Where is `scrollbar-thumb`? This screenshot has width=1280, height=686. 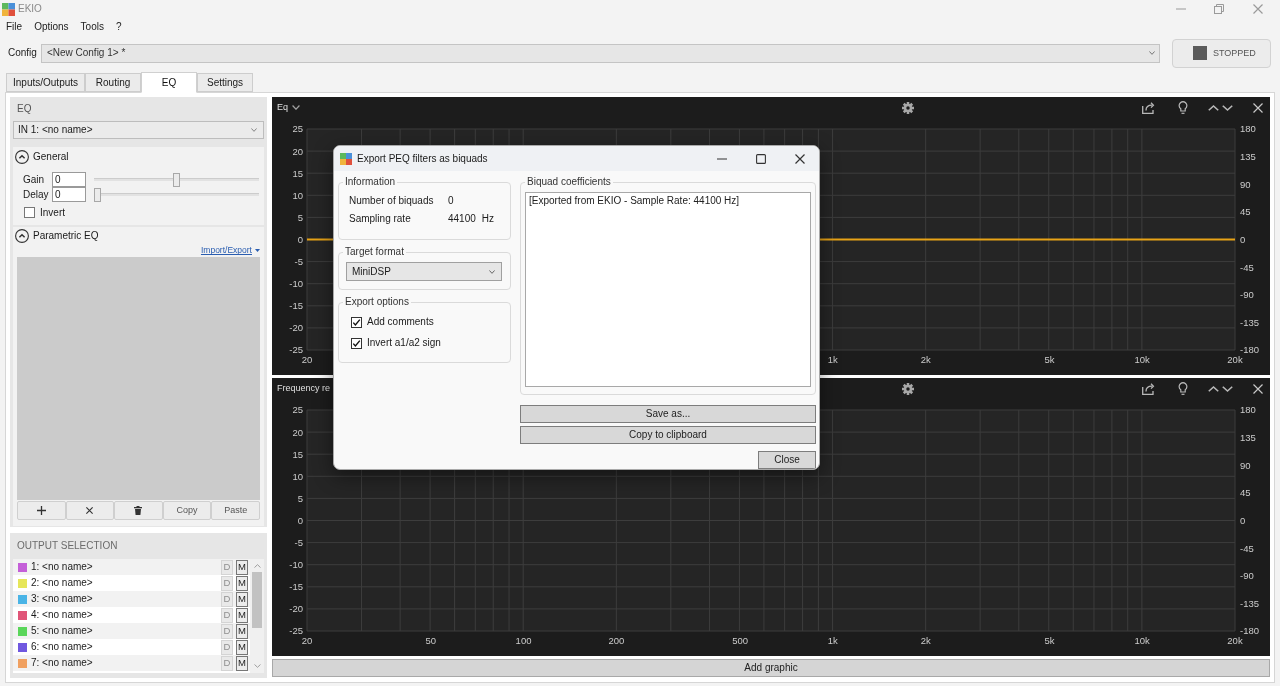
scrollbar-thumb is located at coordinates (257, 600).